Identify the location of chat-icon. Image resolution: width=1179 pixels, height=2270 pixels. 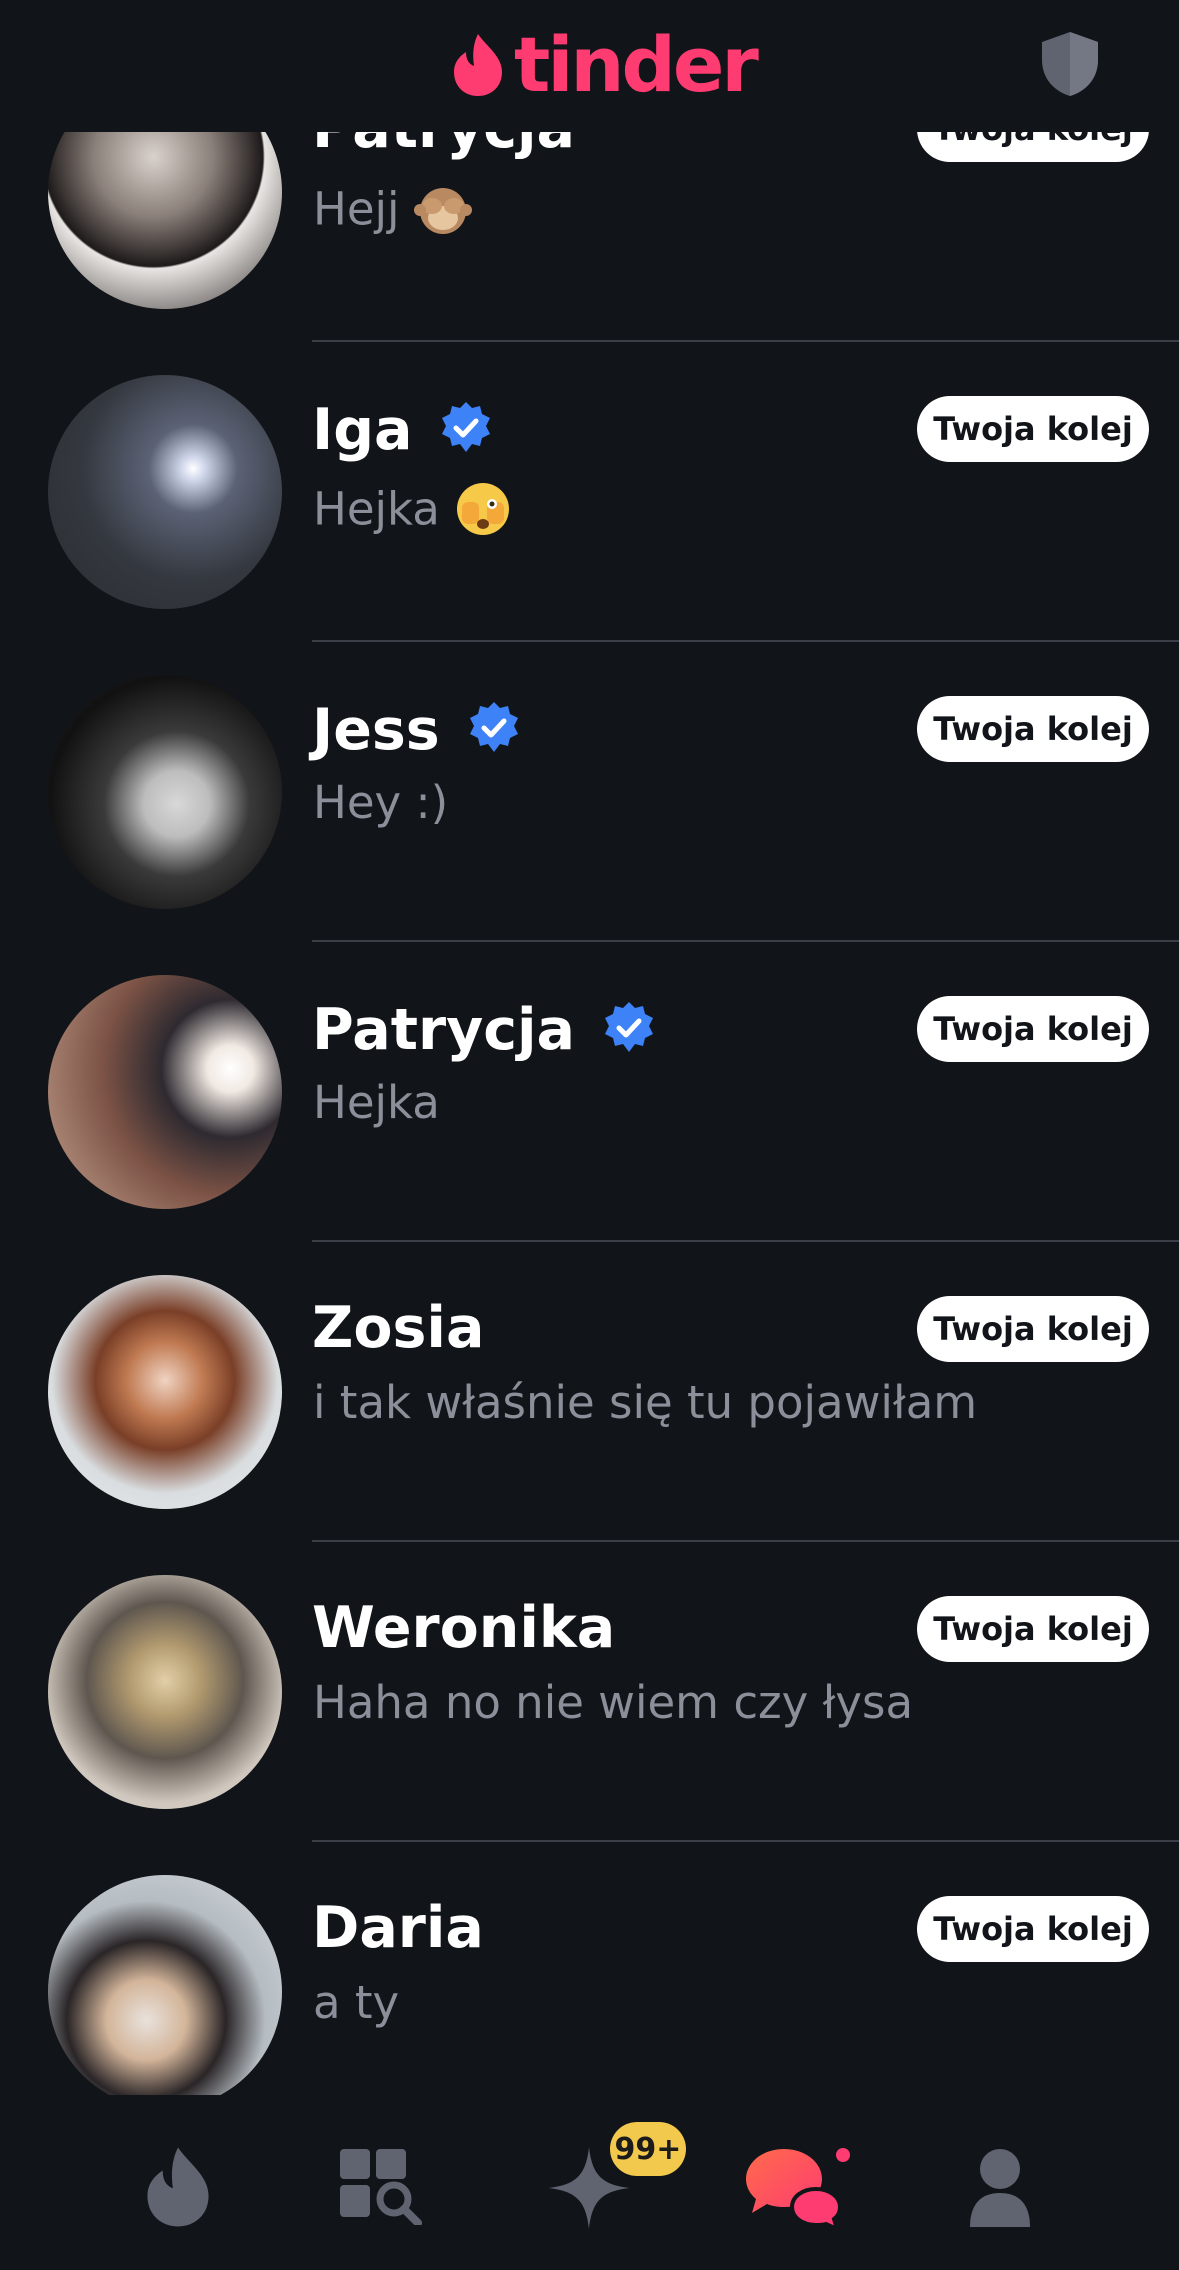
(794, 2190).